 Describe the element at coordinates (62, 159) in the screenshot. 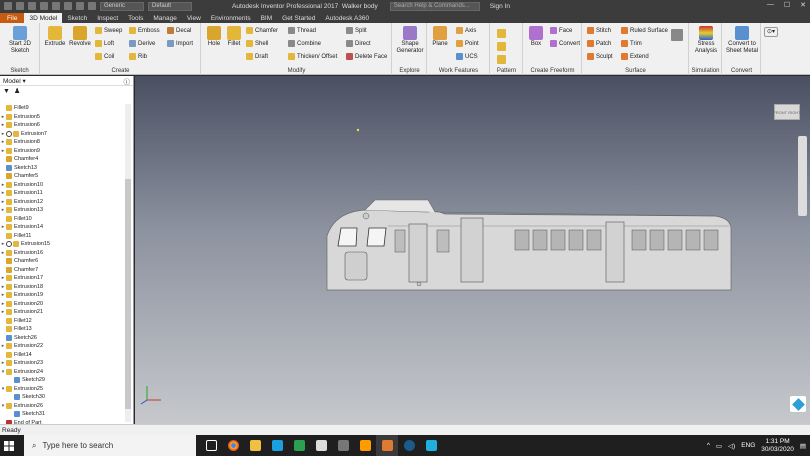

I see `tree-item-chamfer4: Chamfer4` at that location.